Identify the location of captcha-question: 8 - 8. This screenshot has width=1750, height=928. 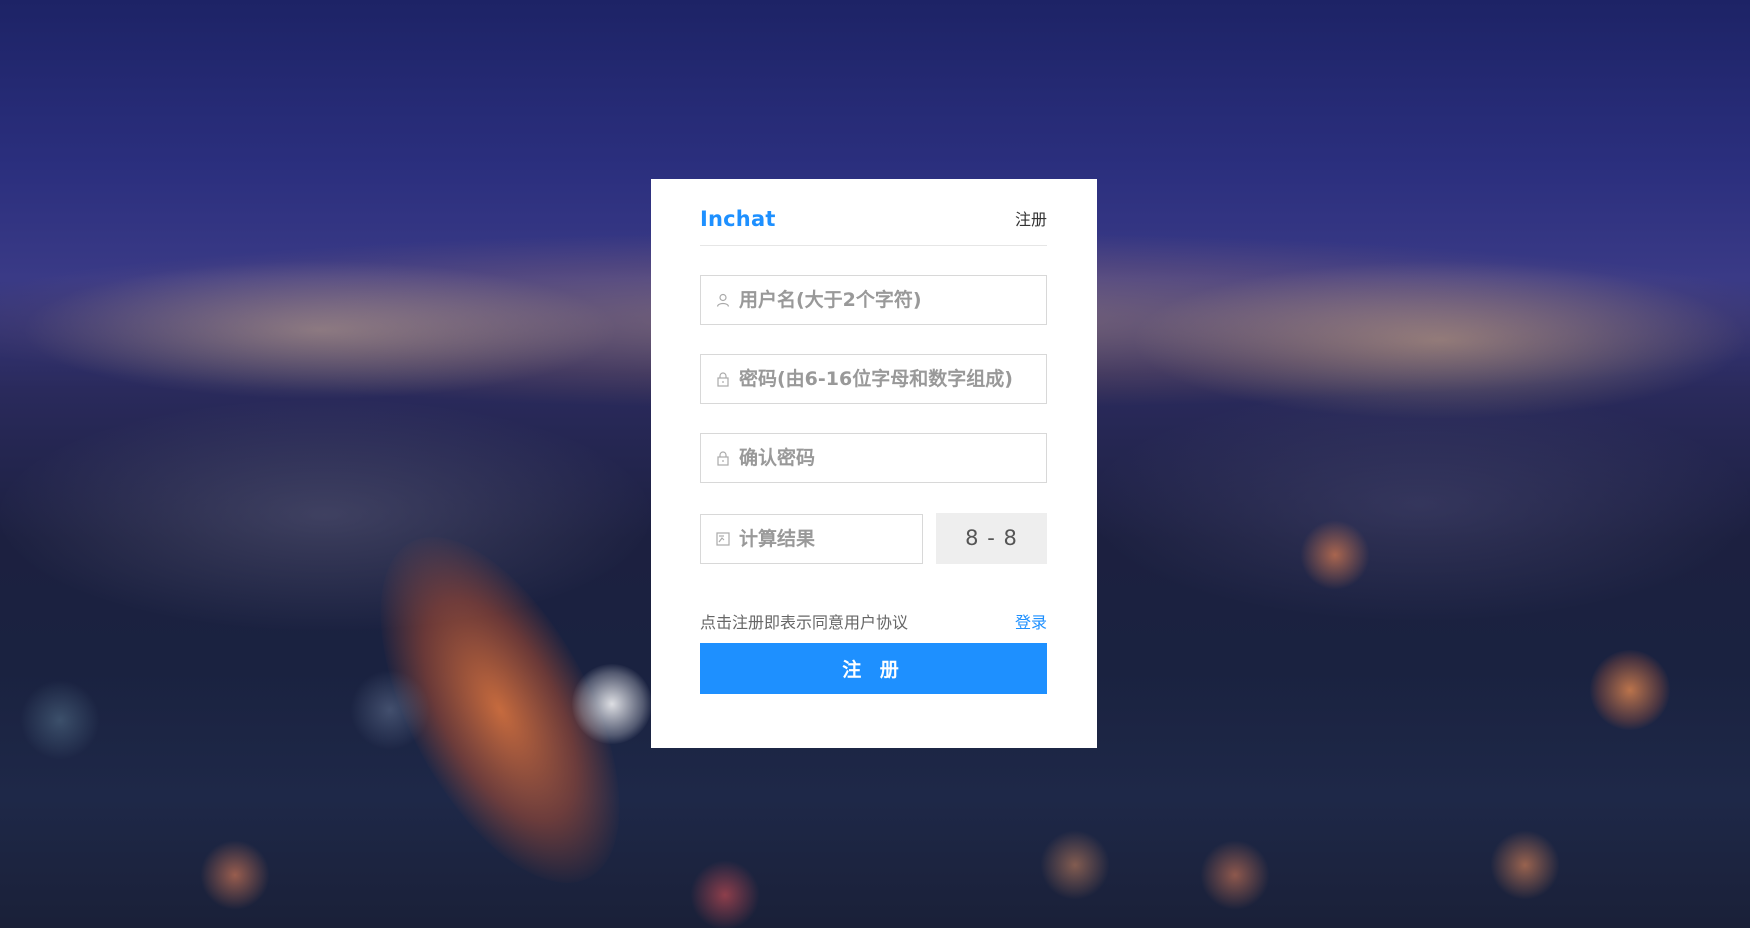
(991, 538).